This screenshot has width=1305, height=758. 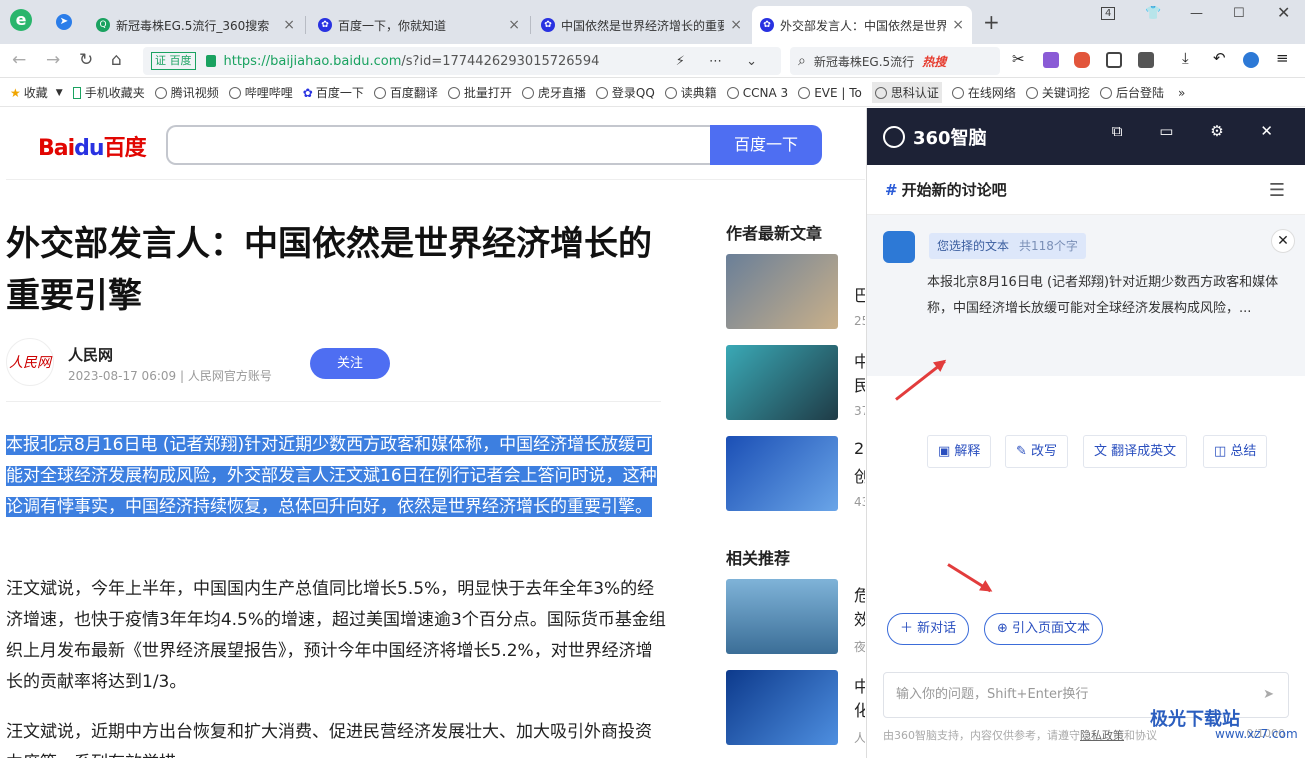 What do you see at coordinates (1284, 58) in the screenshot?
I see `menu-icon: ≡` at bounding box center [1284, 58].